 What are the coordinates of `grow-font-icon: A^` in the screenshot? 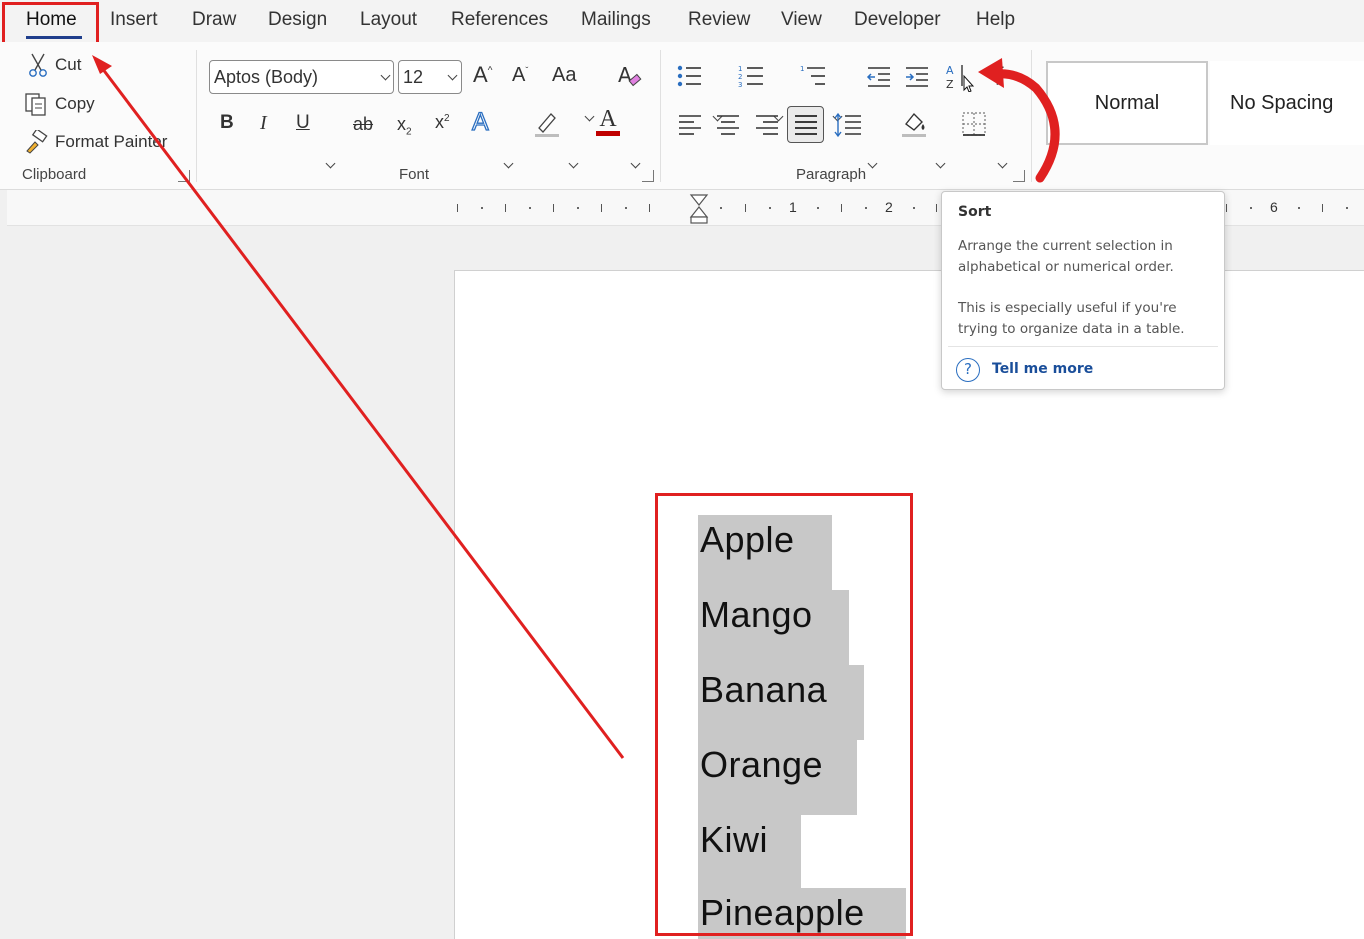 It's located at (483, 74).